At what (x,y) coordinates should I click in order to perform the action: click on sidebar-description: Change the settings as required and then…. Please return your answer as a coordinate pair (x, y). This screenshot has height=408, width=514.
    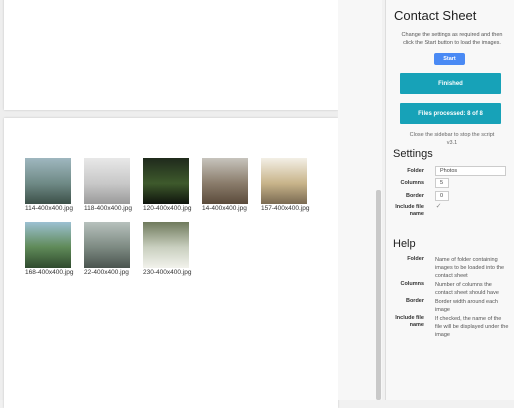
    Looking at the image, I should click on (452, 39).